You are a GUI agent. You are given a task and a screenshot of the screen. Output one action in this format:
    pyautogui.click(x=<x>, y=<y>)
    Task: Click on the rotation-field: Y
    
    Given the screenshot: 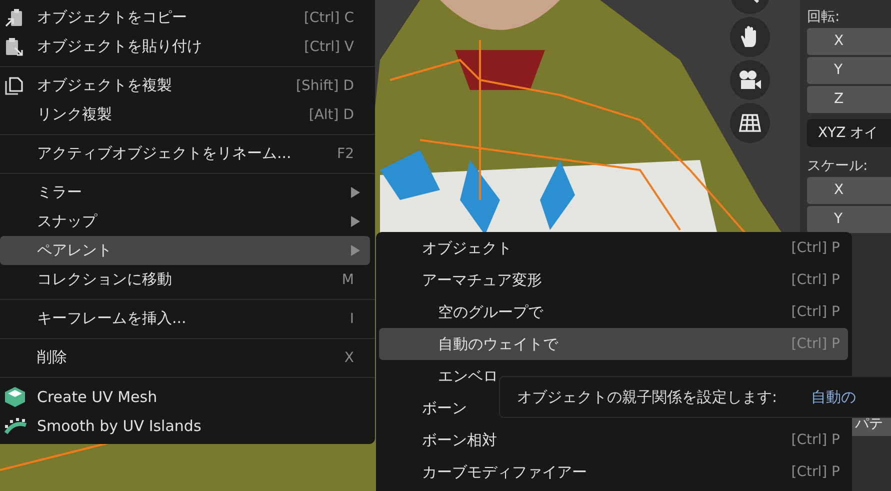 What is the action you would take?
    pyautogui.click(x=849, y=70)
    